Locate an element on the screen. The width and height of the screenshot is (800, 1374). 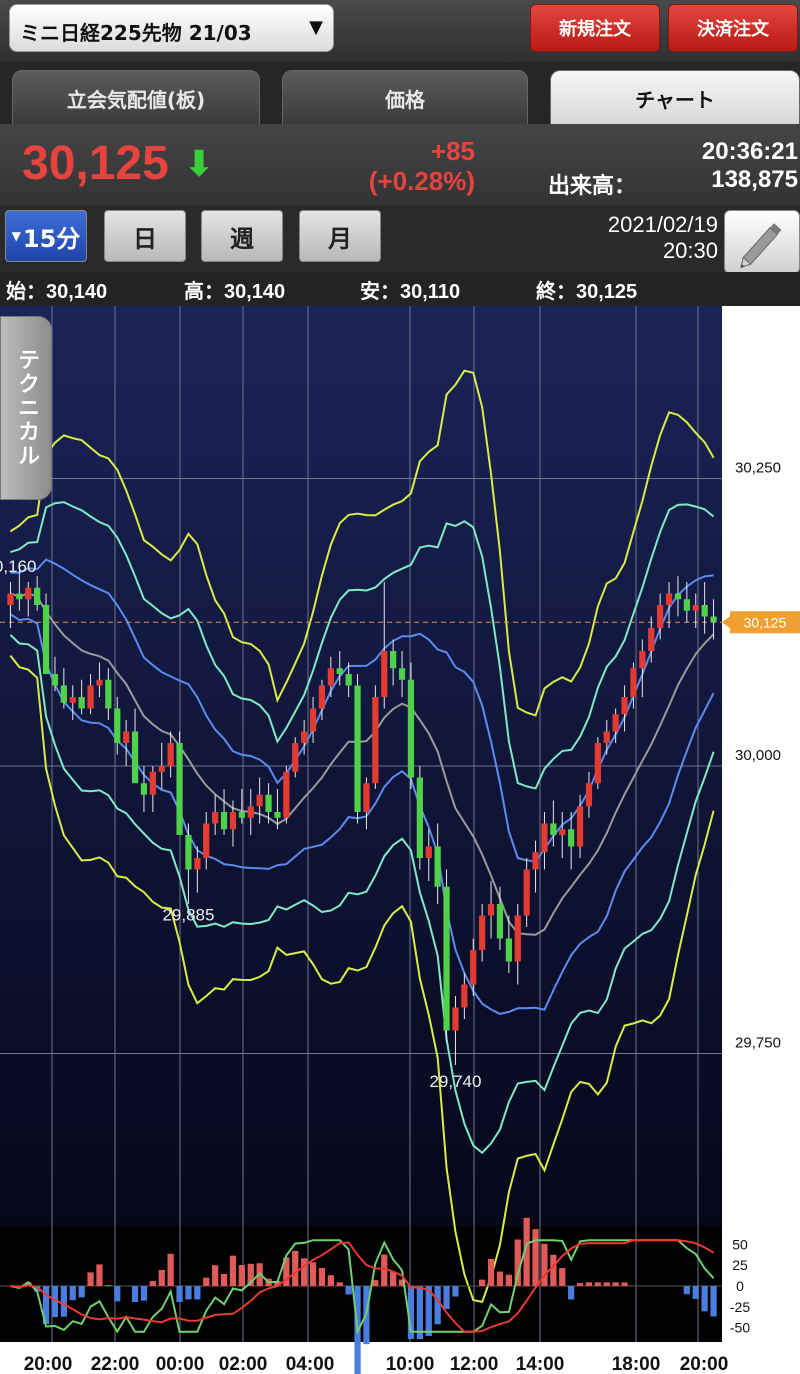
interval-bar: ▼ 15分 日 週 月 2021/02/19 20:30 is located at coordinates (400, 240).